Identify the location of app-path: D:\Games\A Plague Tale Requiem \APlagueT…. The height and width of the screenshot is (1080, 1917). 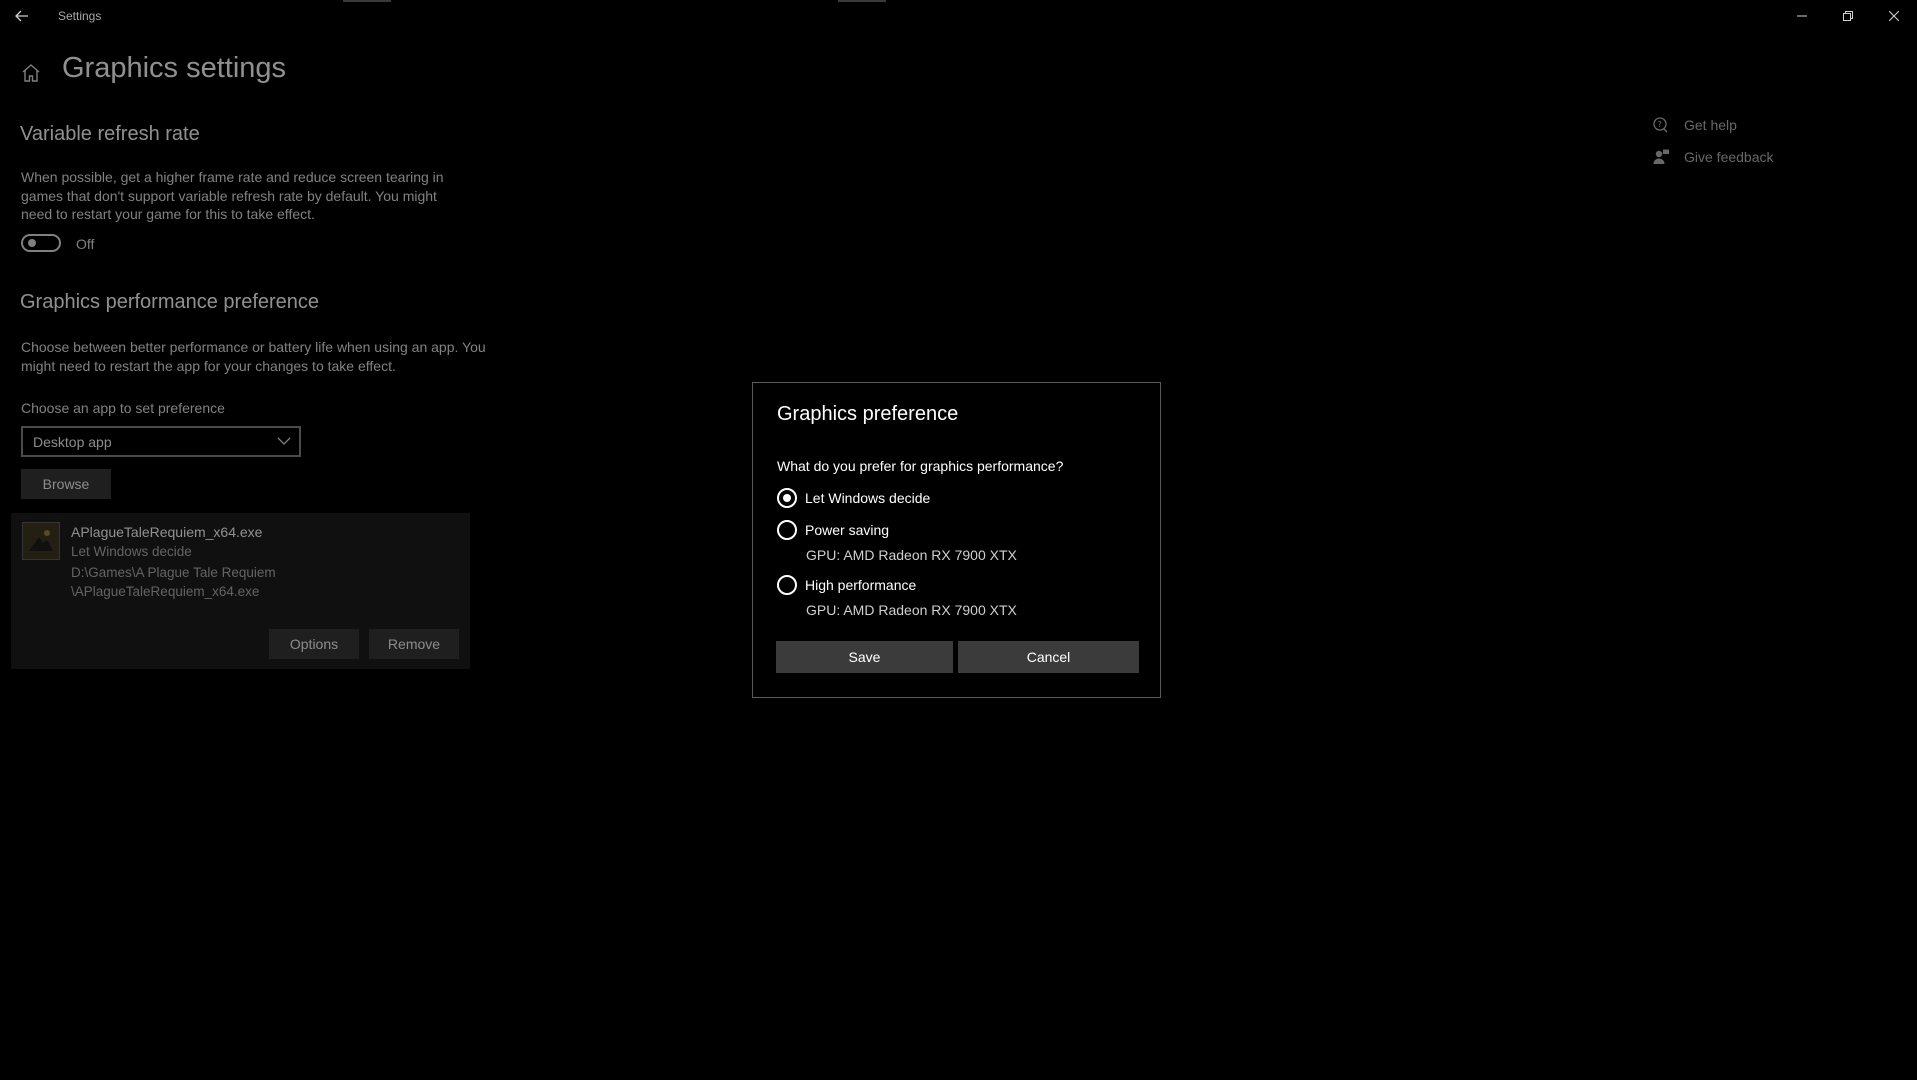
(173, 582).